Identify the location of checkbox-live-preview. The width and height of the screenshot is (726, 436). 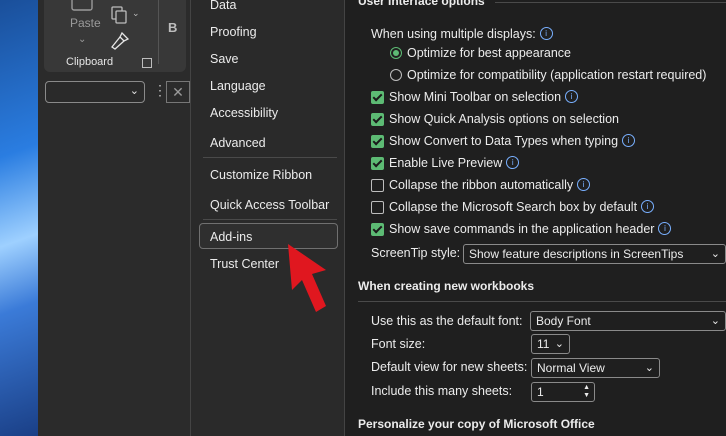
(377, 163).